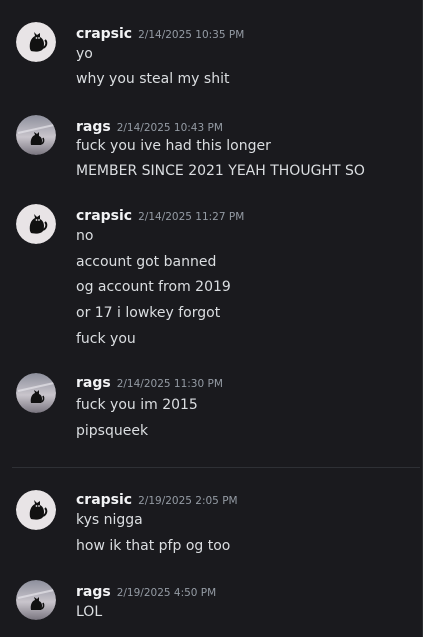 The image size is (423, 637). Describe the element at coordinates (187, 501) in the screenshot. I see `timestamp: 2/19/2025 2:05 PM` at that location.